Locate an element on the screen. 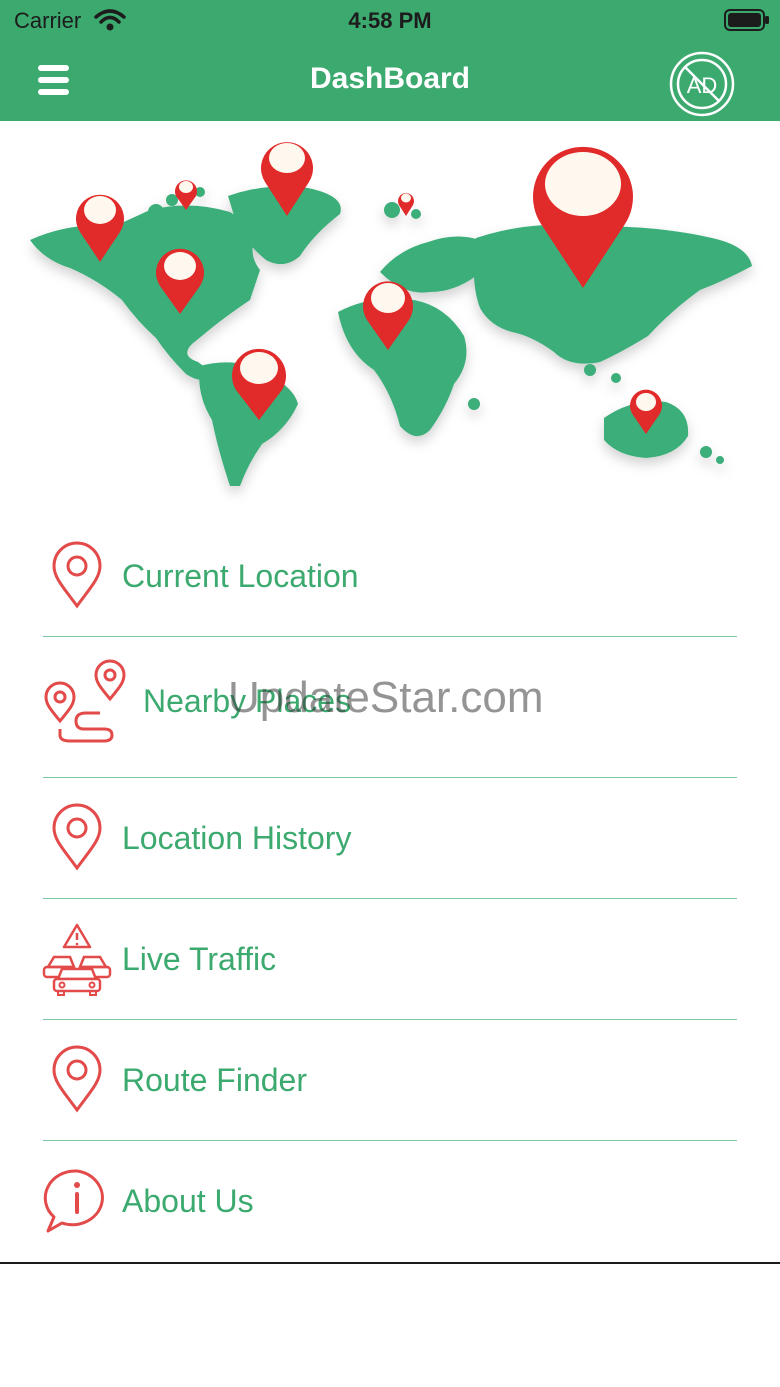 Image resolution: width=780 pixels, height=1387 pixels. menu-item-label: Route Finder is located at coordinates (214, 1080).